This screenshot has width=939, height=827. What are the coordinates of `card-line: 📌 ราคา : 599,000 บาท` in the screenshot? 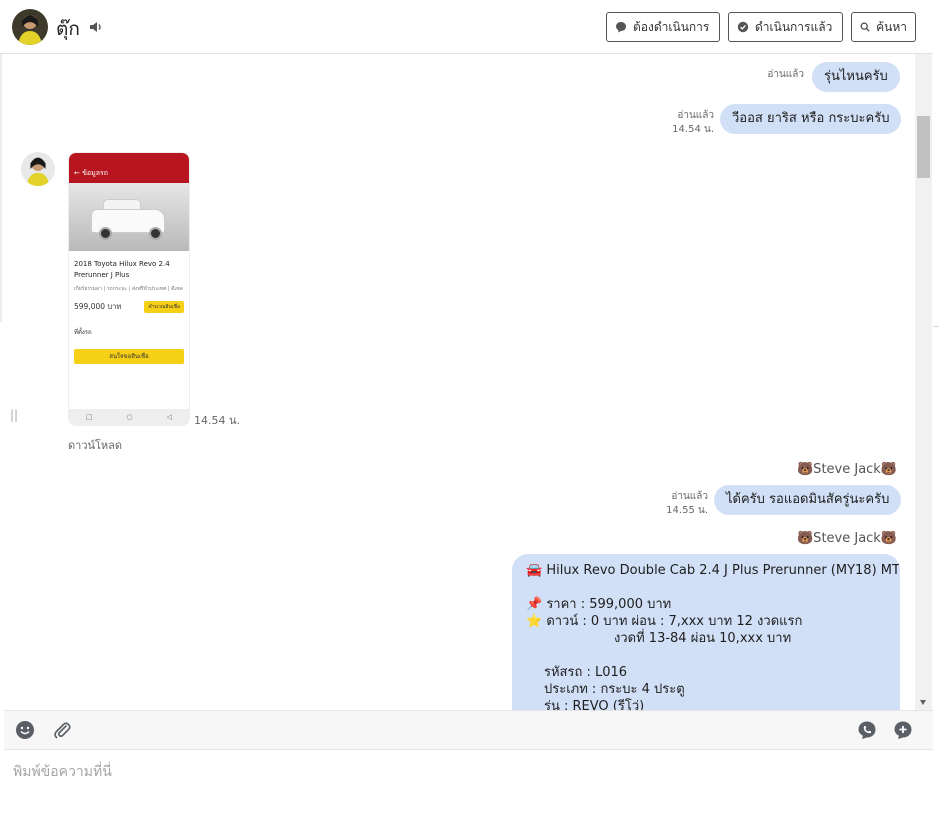 It's located at (599, 604).